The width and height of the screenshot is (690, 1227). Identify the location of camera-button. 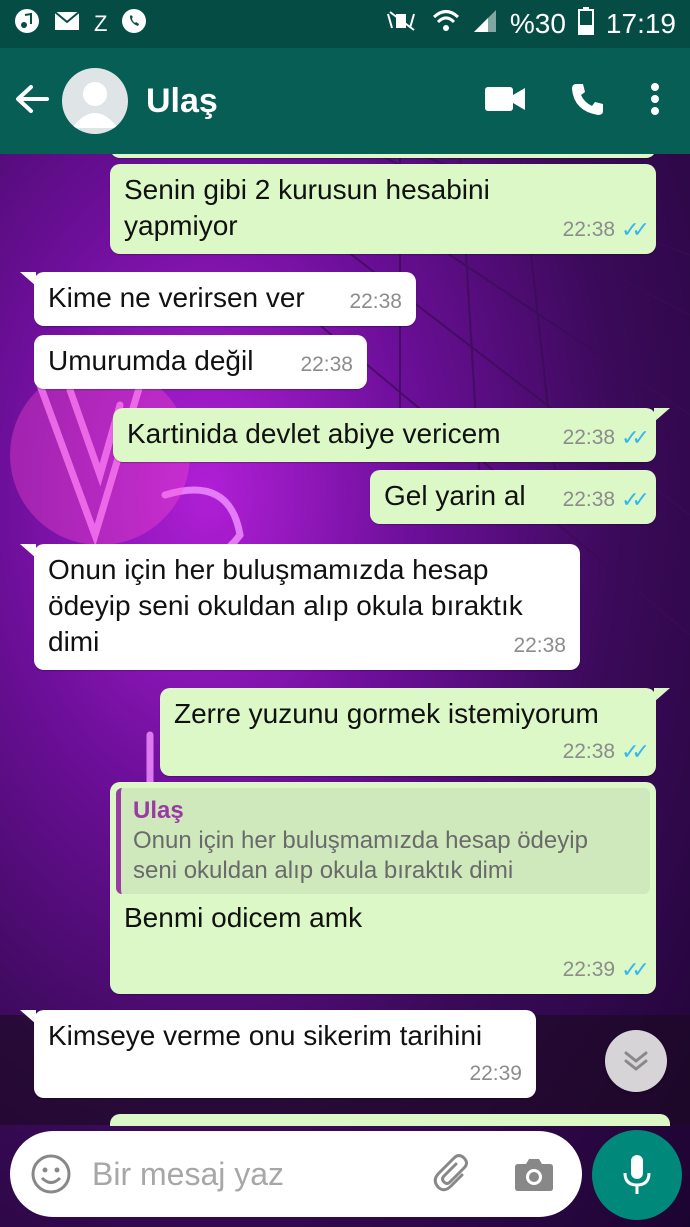
(534, 1174).